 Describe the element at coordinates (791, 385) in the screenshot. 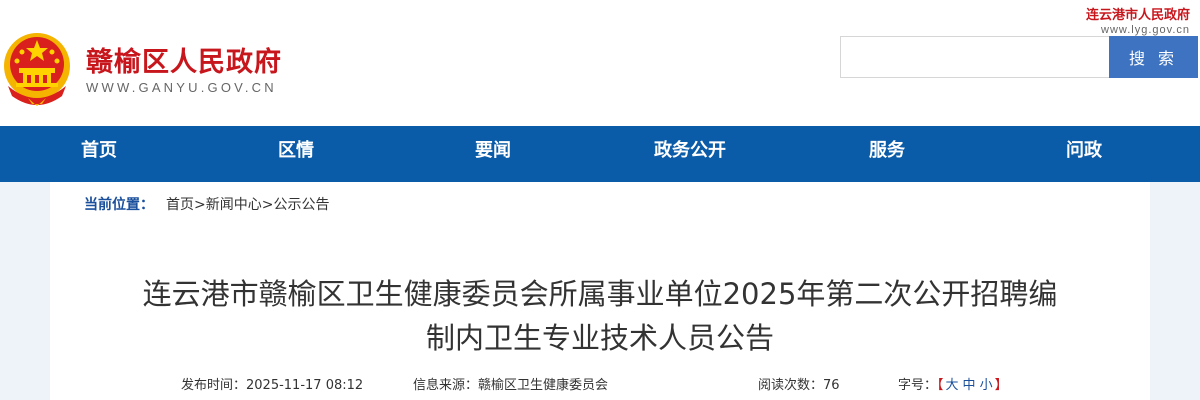

I see `view-count-label: 阅读次数：` at that location.